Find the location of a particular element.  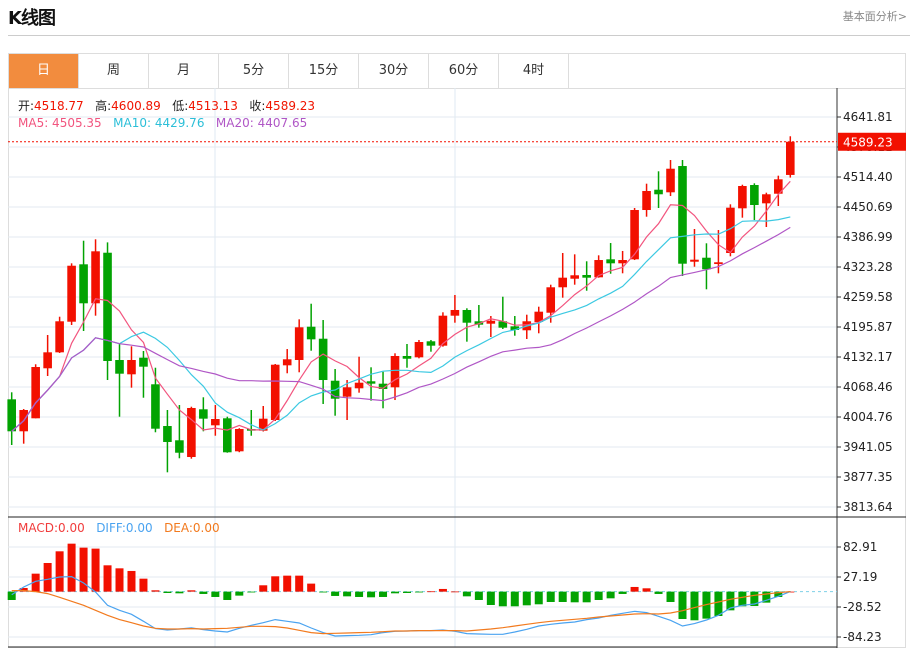

macd-y-tick-label: -84.23 is located at coordinates (862, 637).